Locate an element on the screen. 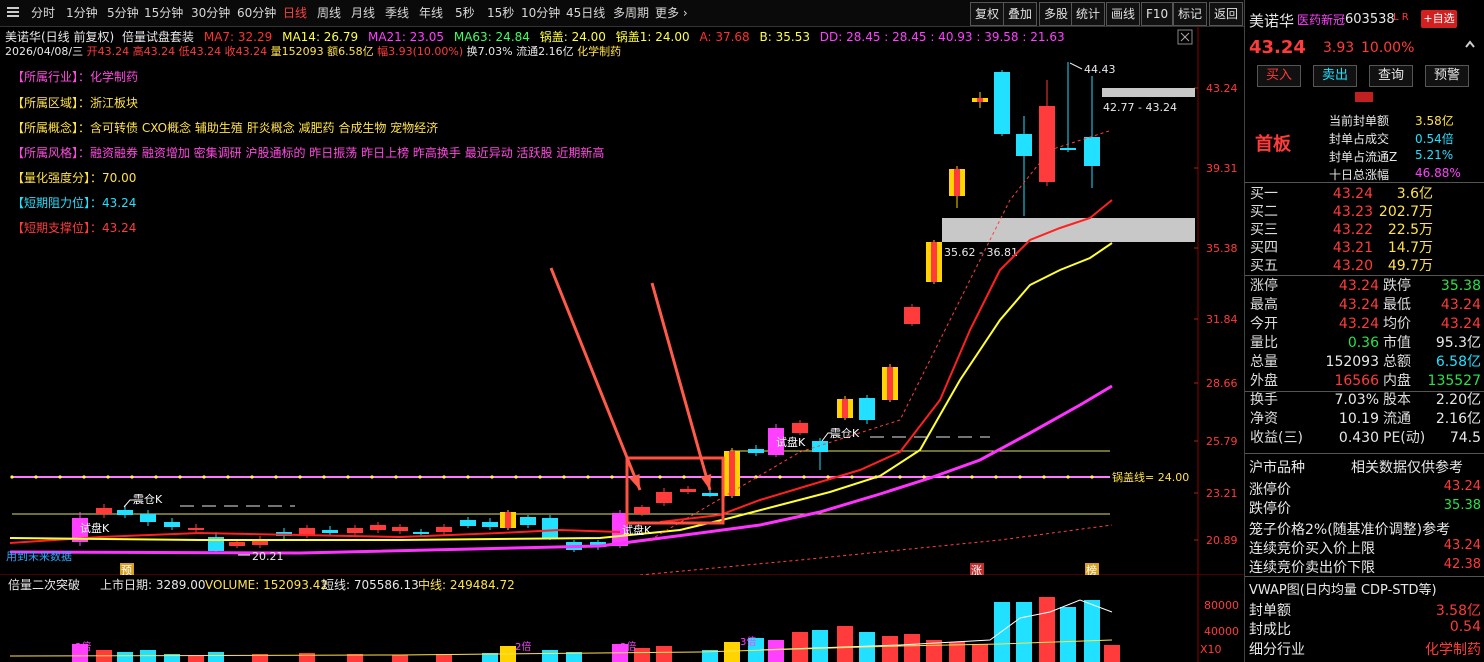 The width and height of the screenshot is (1484, 662). period-tab-3: 15分钟 is located at coordinates (163, 13).